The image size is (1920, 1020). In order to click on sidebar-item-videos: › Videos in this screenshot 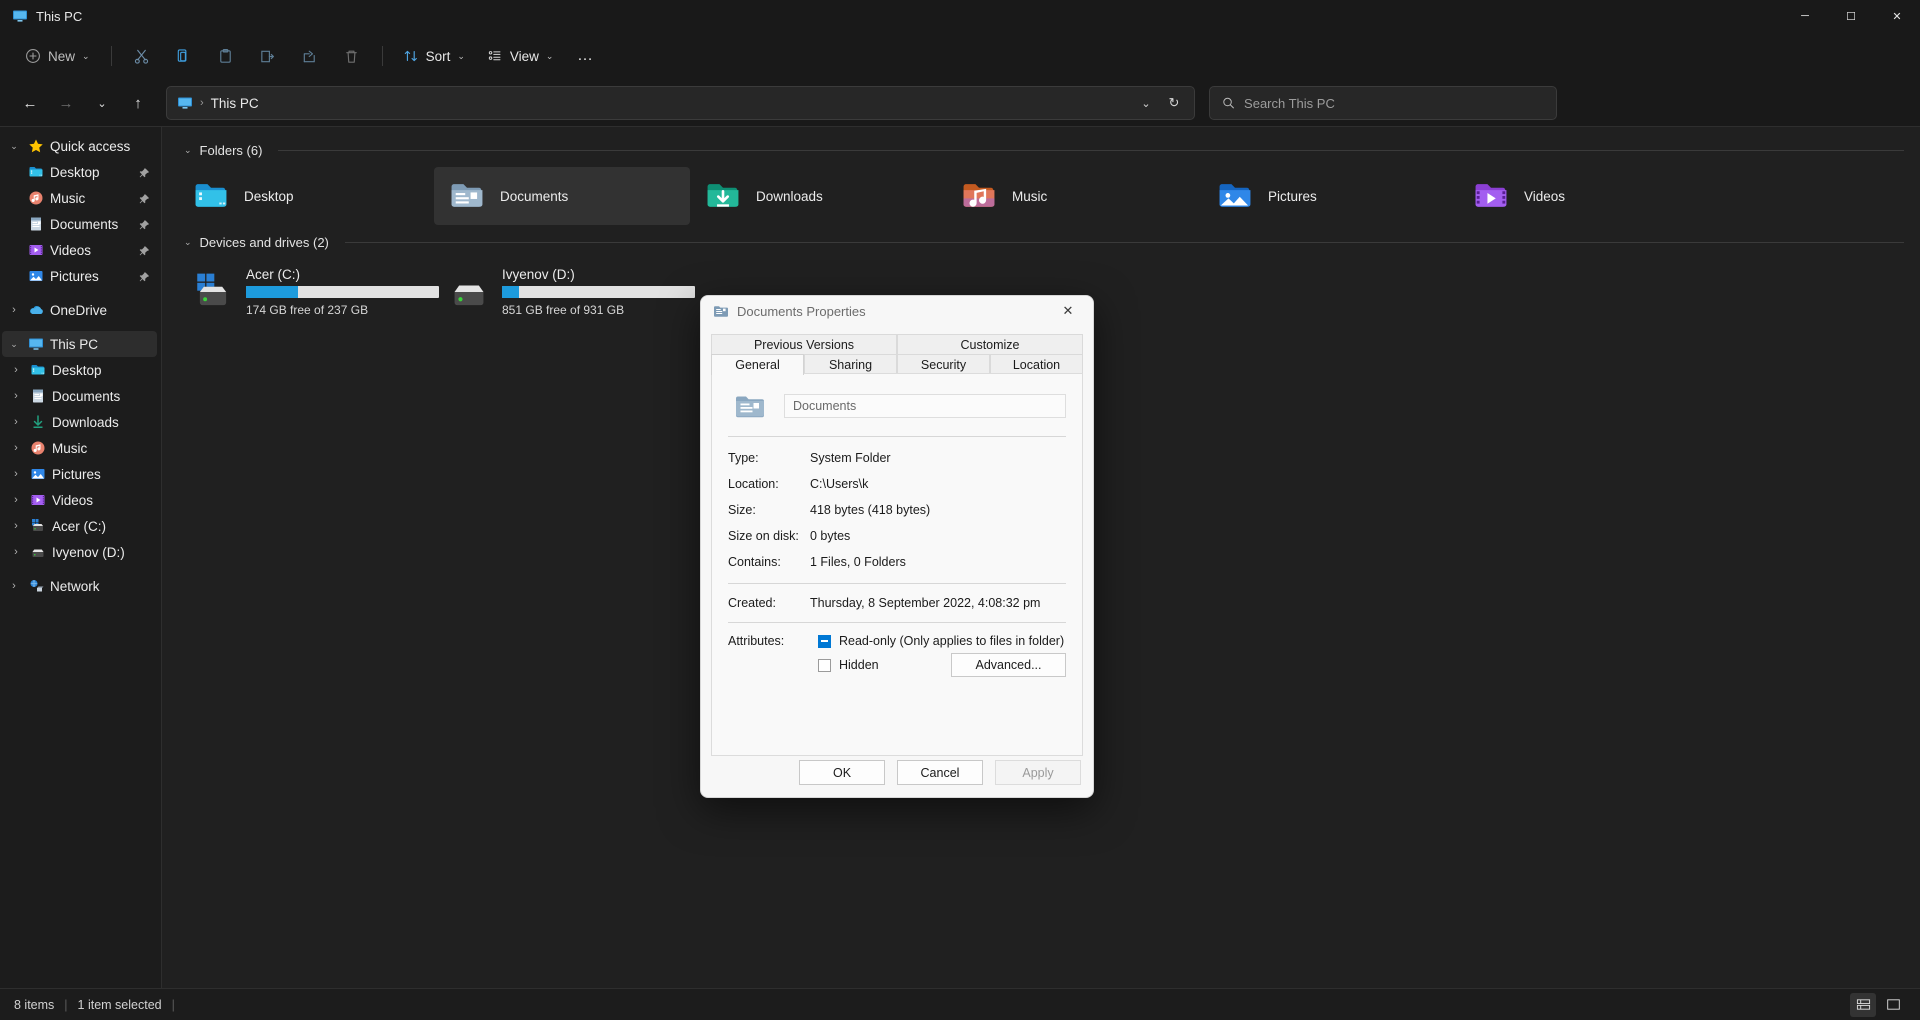, I will do `click(79, 500)`.